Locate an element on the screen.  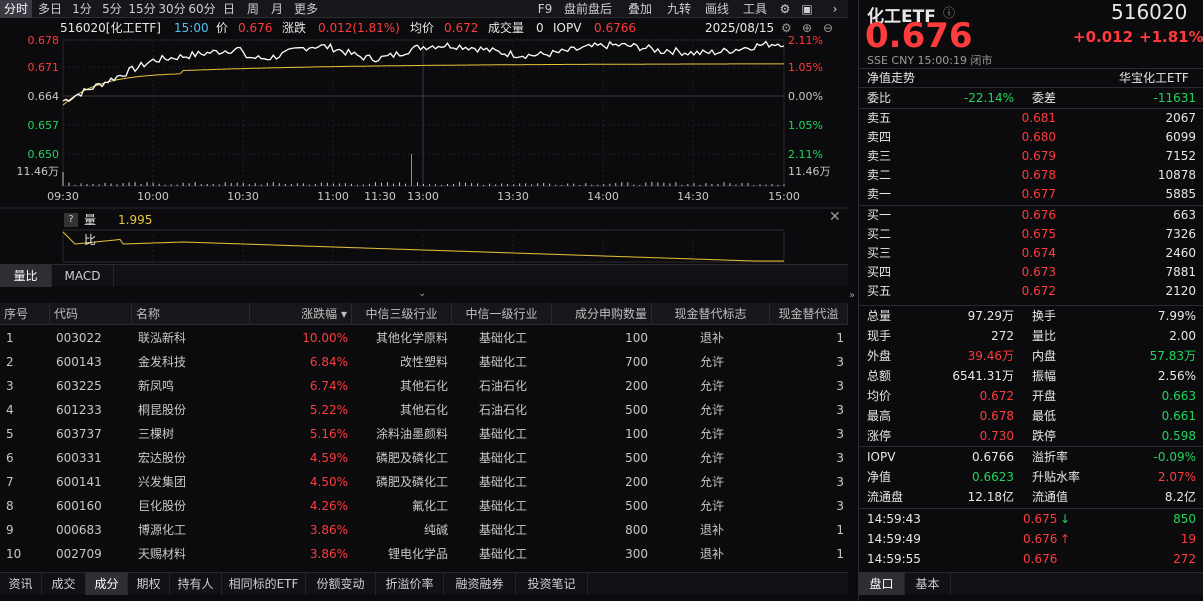
bottom-tab-0: 资讯 is located at coordinates (21, 584).